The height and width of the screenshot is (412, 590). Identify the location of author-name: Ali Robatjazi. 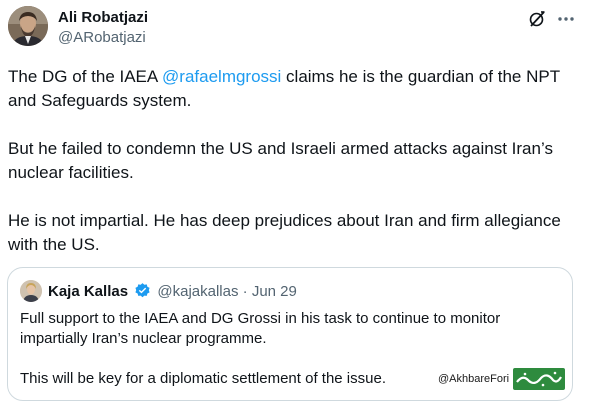
(103, 18).